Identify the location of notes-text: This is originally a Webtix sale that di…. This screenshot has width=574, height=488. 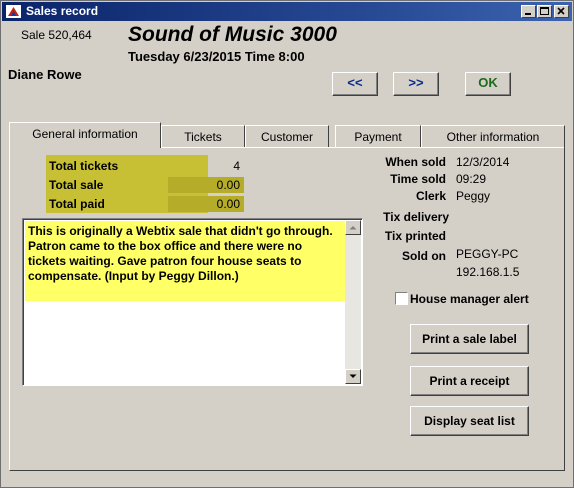
(185, 261).